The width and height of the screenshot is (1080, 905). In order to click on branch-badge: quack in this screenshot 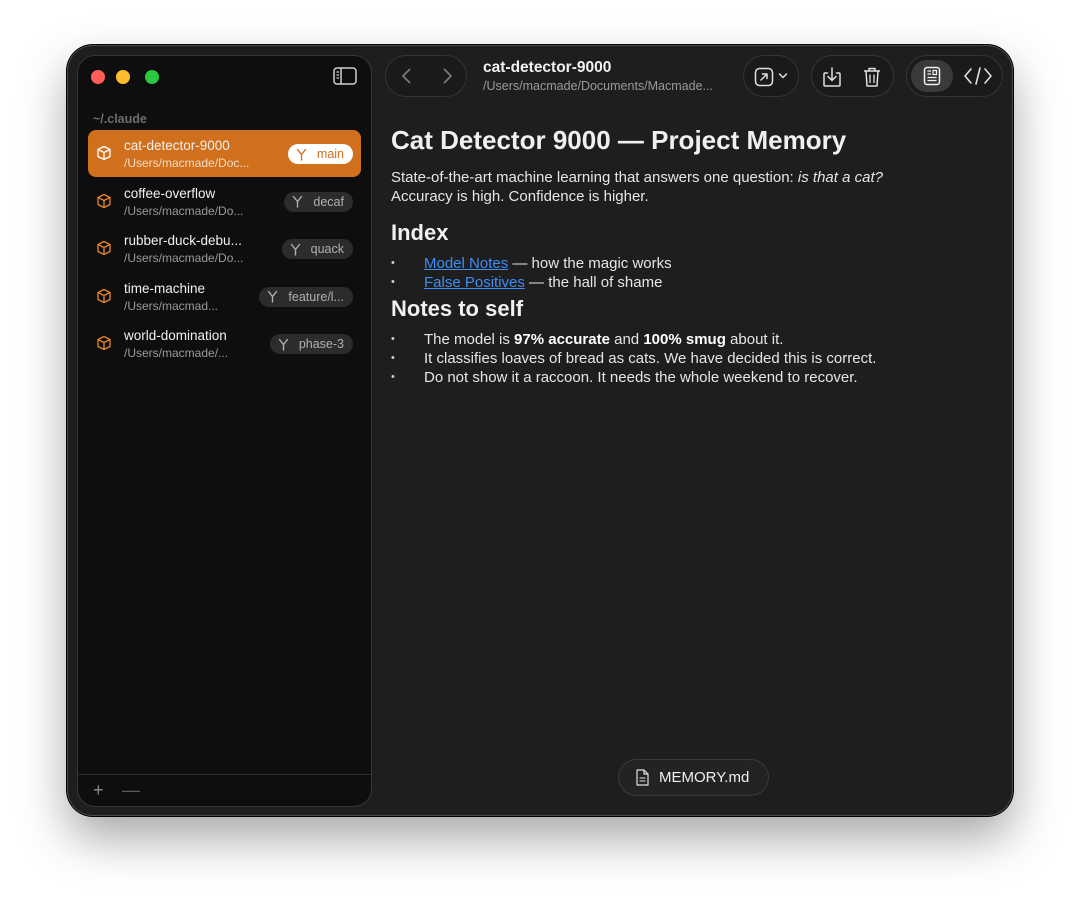, I will do `click(317, 249)`.